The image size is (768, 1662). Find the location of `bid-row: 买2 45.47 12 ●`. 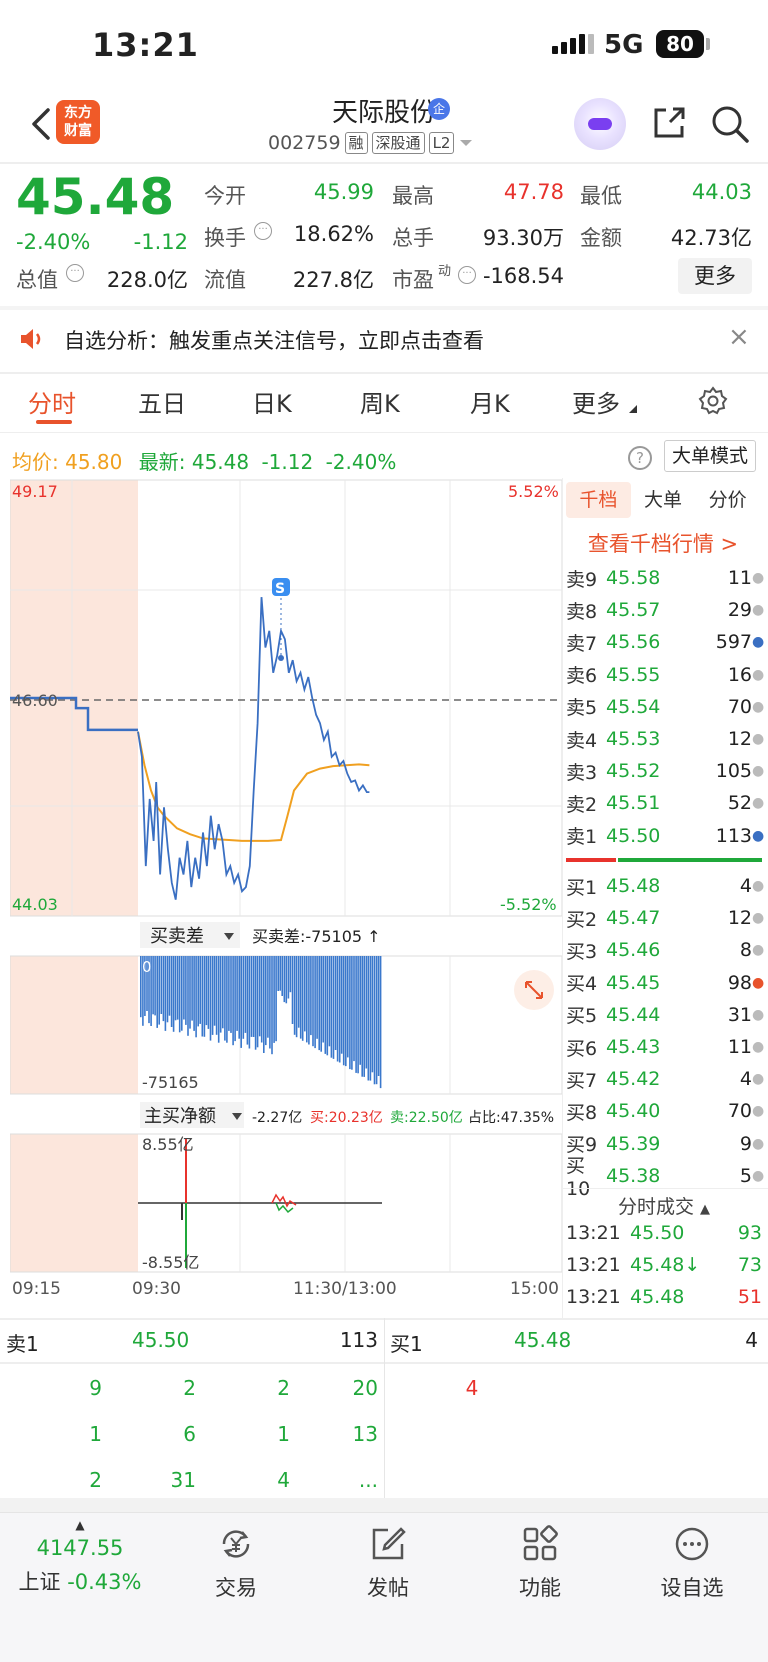

bid-row: 买2 45.47 12 ● is located at coordinates (665, 918).